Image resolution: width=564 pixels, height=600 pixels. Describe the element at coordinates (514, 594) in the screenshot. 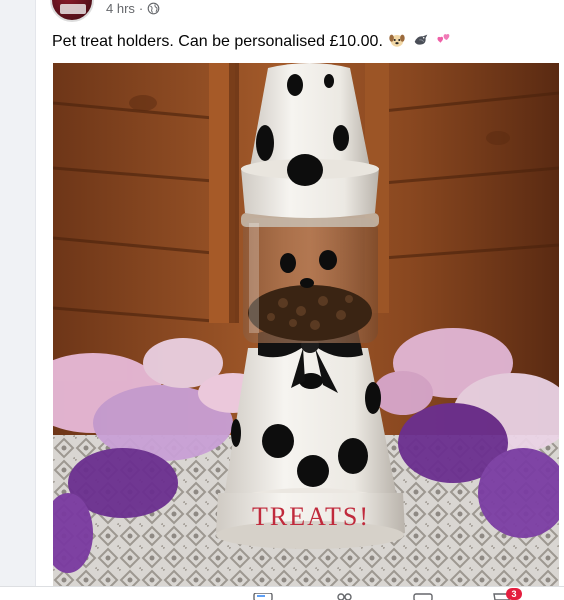

I see `notification-badge: 3` at that location.